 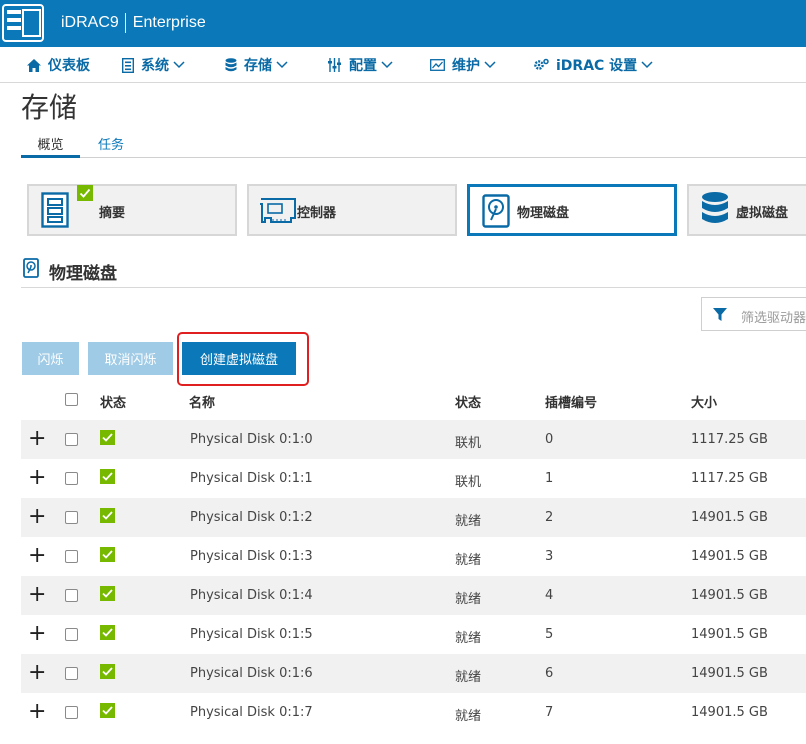 What do you see at coordinates (85, 193) in the screenshot?
I see `summary-status-ok-icon` at bounding box center [85, 193].